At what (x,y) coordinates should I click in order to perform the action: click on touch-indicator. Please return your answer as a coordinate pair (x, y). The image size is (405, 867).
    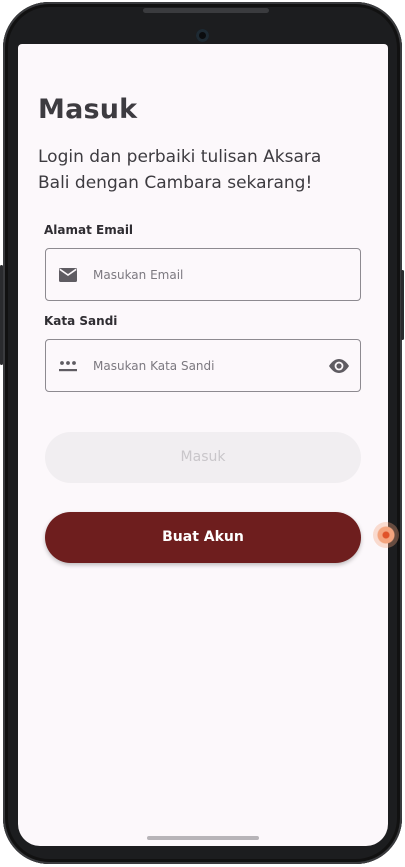
    Looking at the image, I should click on (386, 535).